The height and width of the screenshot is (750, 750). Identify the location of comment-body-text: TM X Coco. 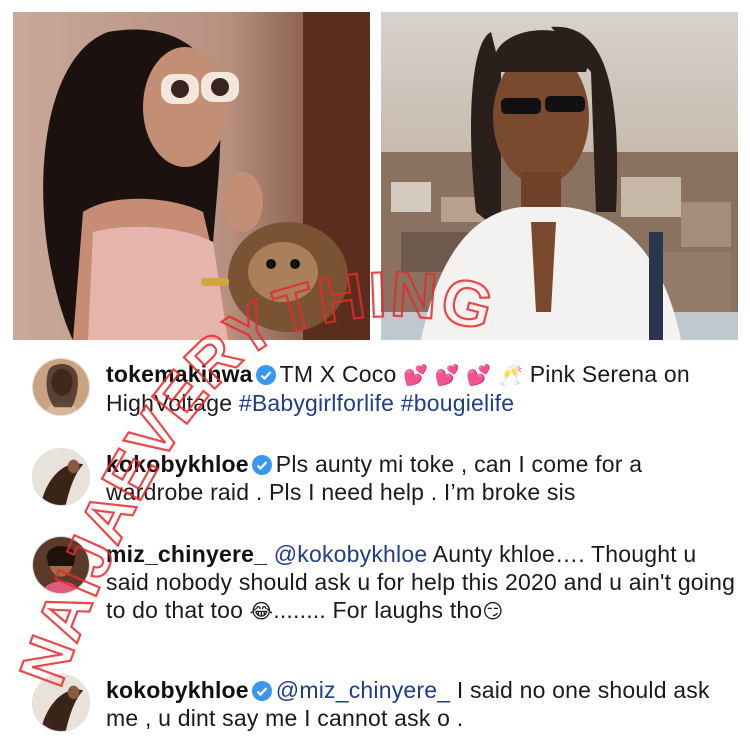
(341, 374).